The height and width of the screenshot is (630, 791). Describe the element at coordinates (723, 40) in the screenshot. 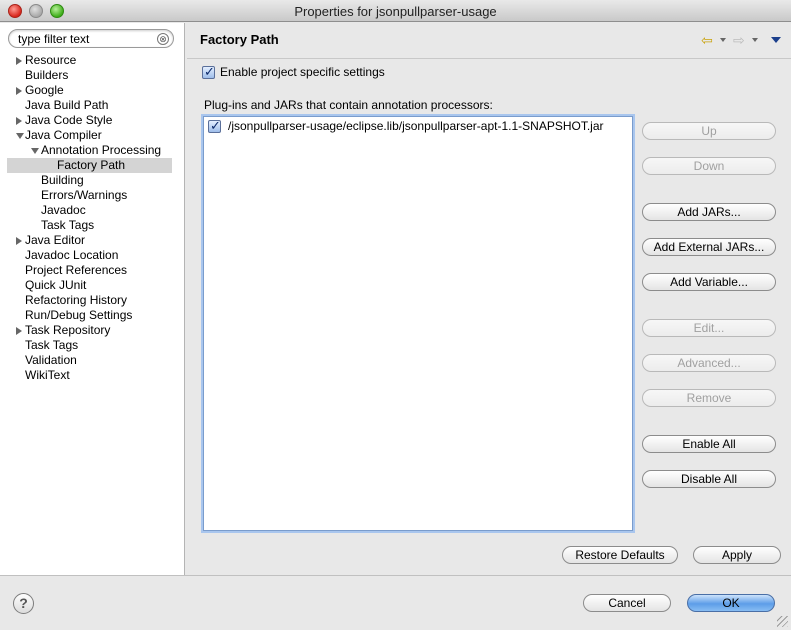

I see `back-dropdown-icon` at that location.